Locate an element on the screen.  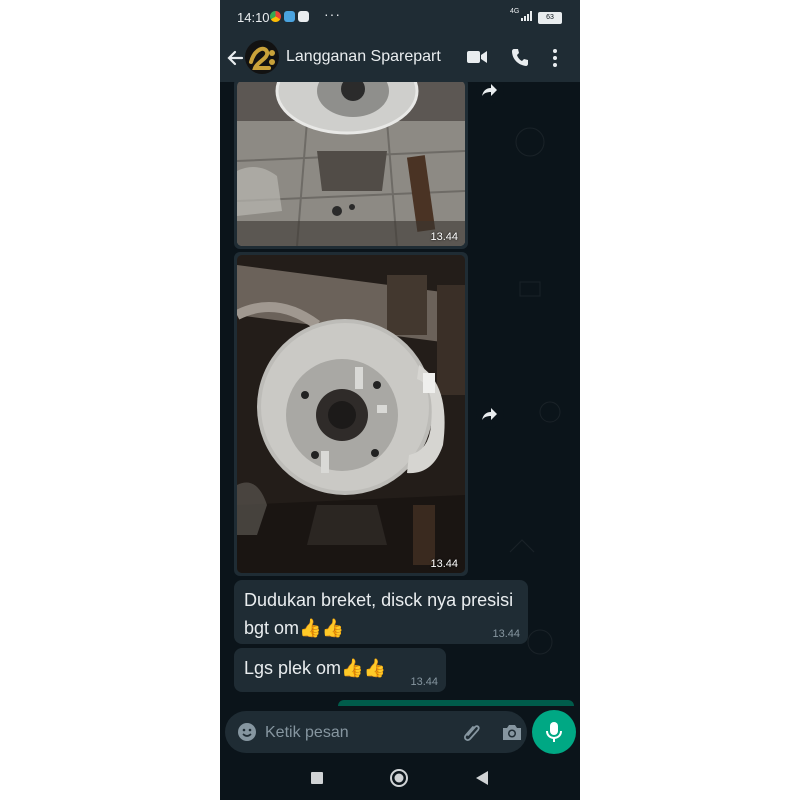
back-arrow-icon is located at coordinates (236, 58).